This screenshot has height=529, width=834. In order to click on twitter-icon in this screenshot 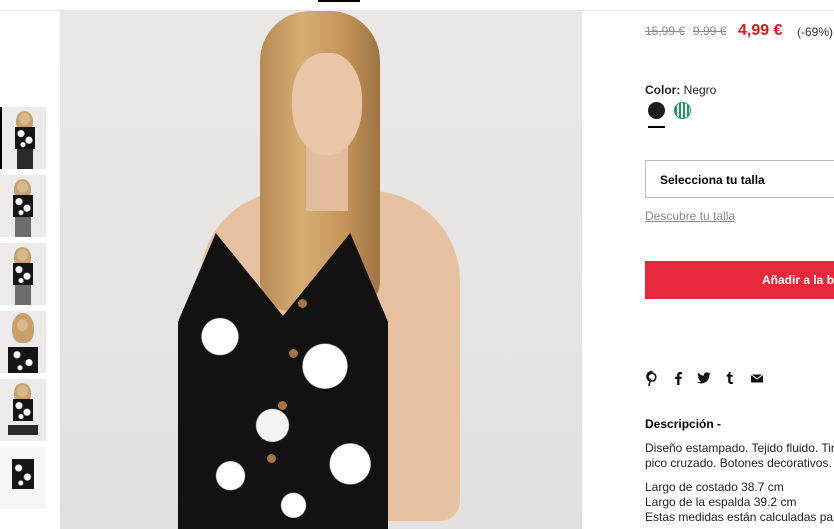, I will do `click(704, 378)`.